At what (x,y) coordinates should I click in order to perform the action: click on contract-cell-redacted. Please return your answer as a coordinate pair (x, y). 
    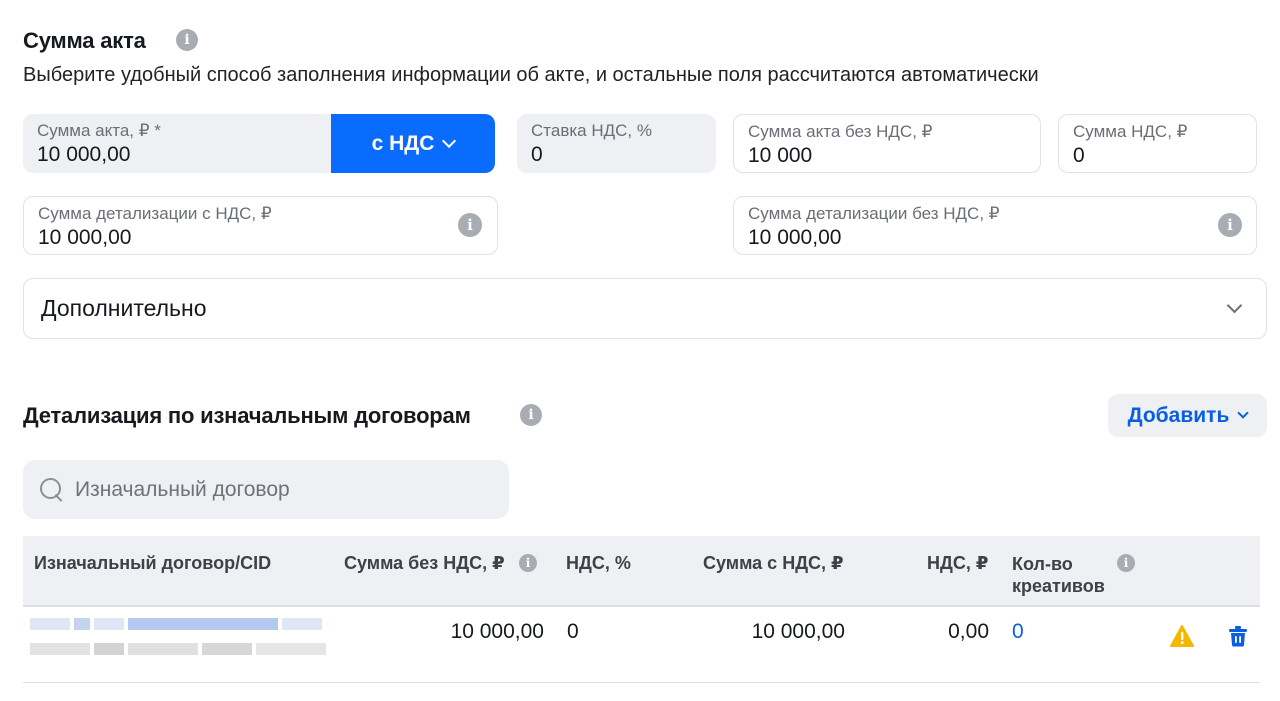
    Looking at the image, I should click on (183, 637).